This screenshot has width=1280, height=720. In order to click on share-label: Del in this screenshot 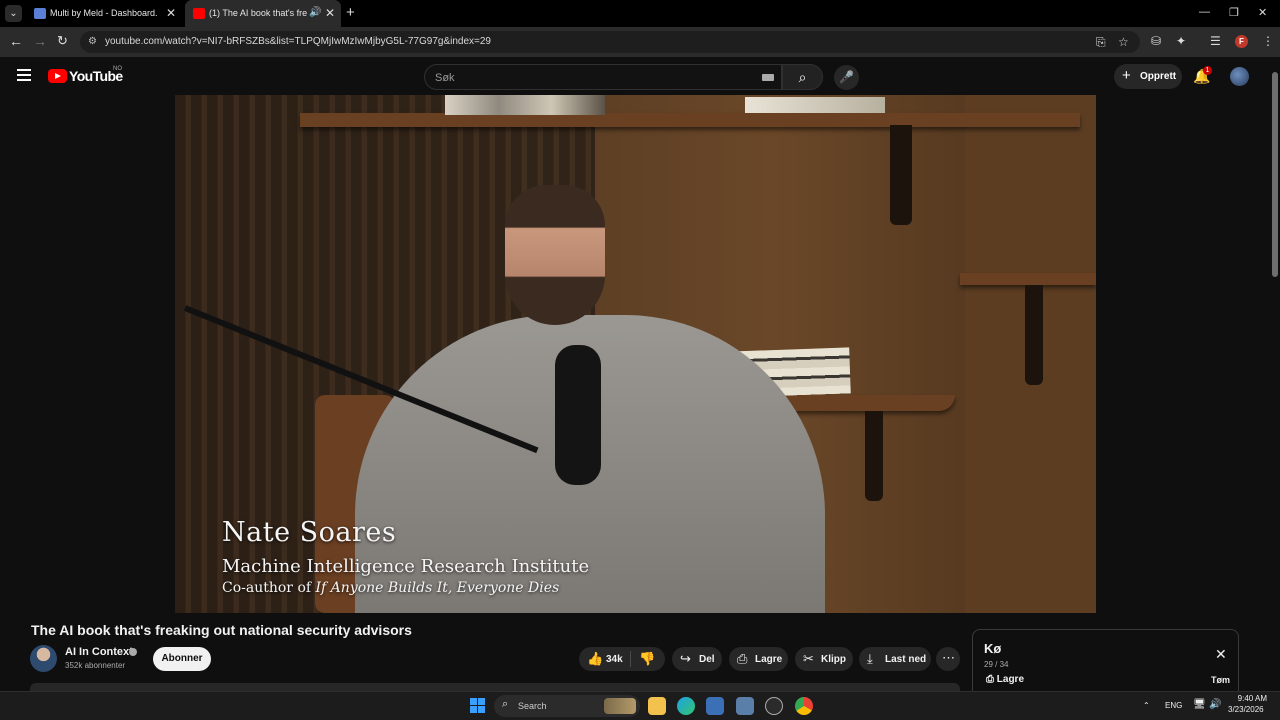, I will do `click(707, 659)`.